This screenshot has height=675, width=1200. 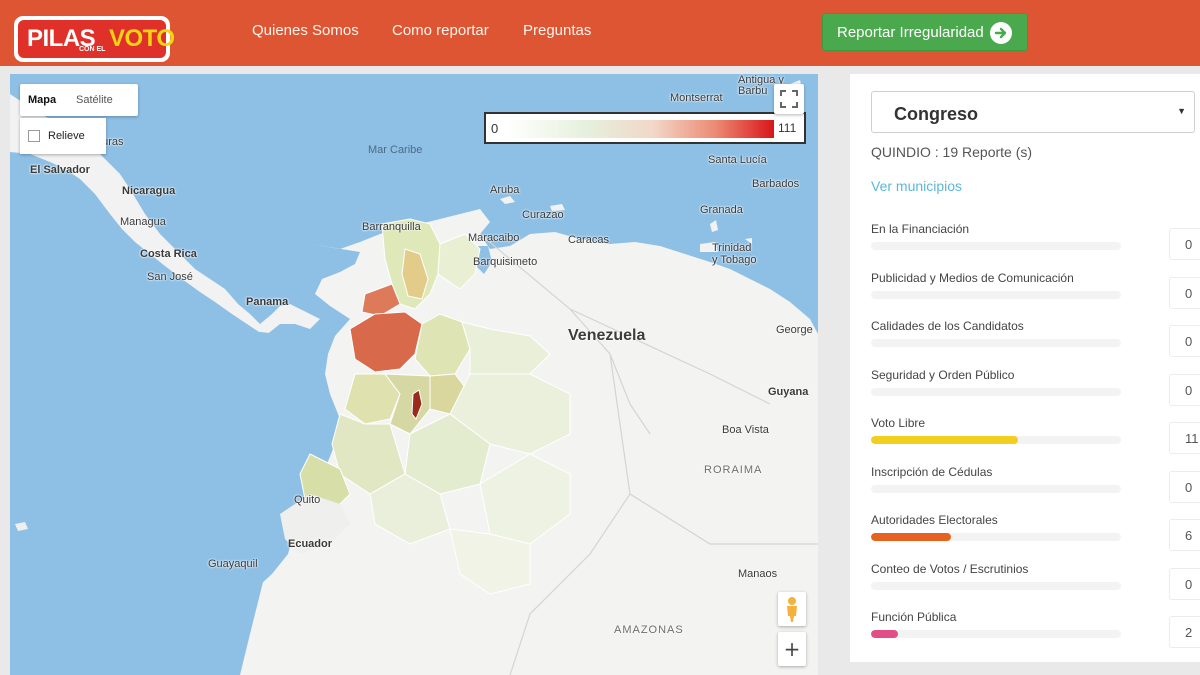 What do you see at coordinates (143, 222) in the screenshot?
I see `map-label-managua: Managua` at bounding box center [143, 222].